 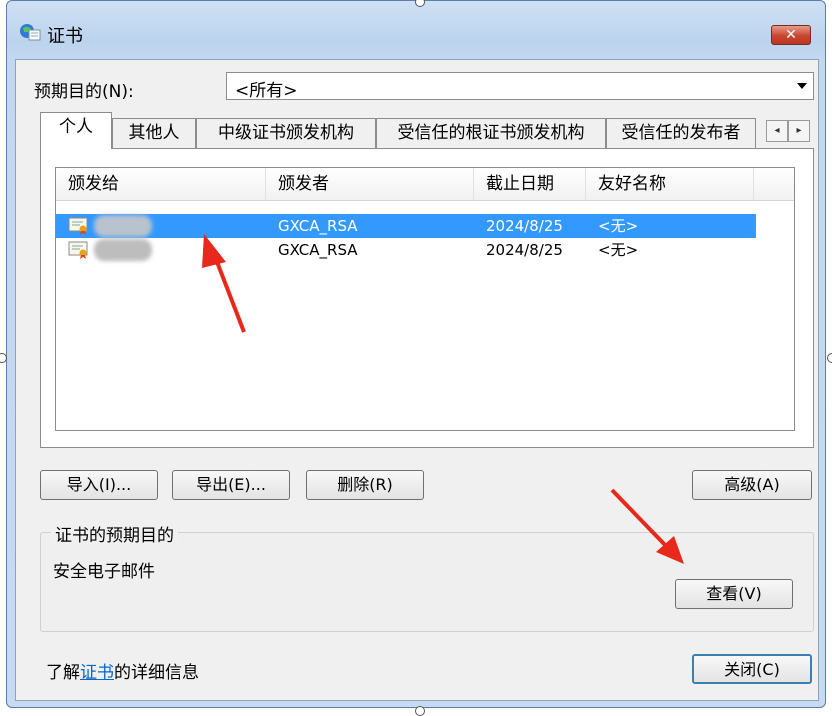 I want to click on tab-intermediate-ca: 中级证书颁发机构, so click(x=286, y=133).